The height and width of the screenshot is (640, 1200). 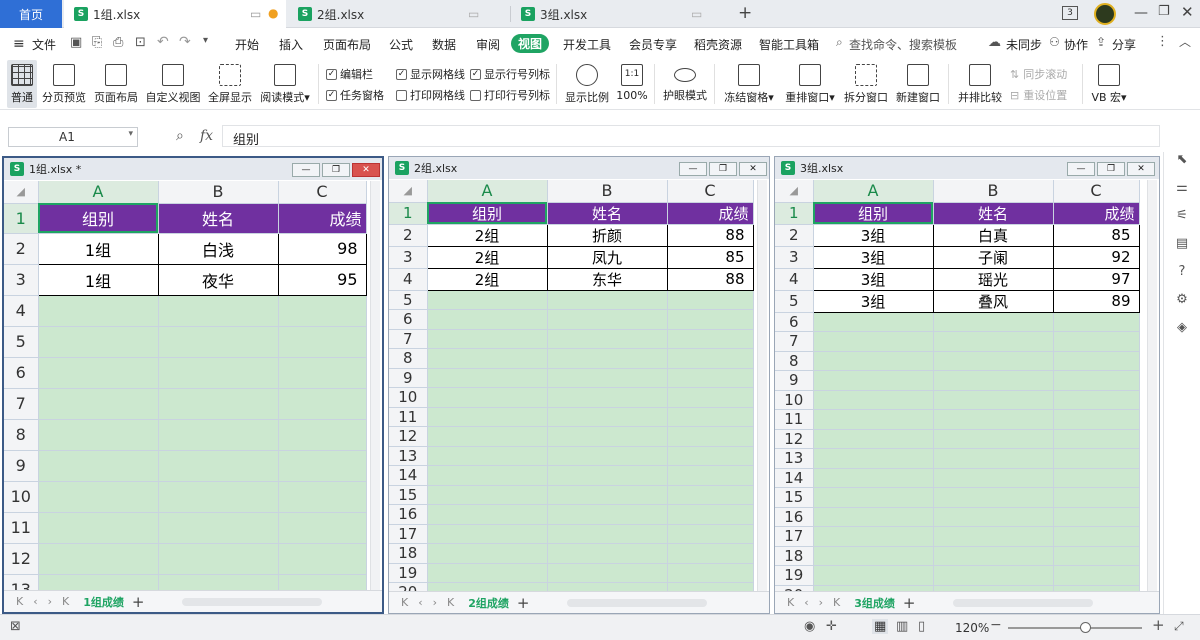 What do you see at coordinates (1096, 301) in the screenshot?
I see `data-cell: 89` at bounding box center [1096, 301].